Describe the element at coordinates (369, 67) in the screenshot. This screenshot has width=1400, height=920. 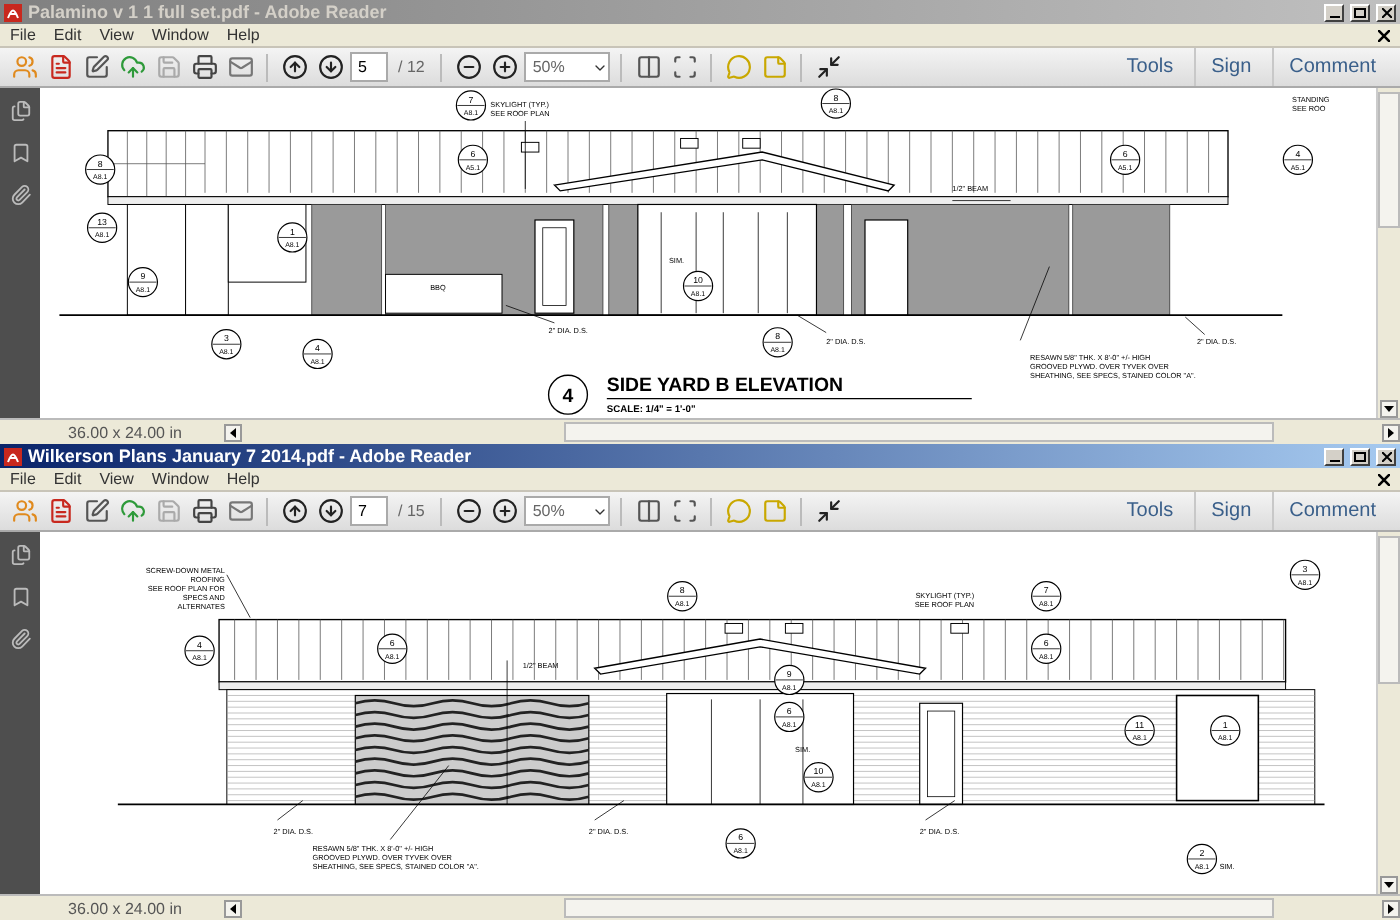
I see `page-number-field: 5` at that location.